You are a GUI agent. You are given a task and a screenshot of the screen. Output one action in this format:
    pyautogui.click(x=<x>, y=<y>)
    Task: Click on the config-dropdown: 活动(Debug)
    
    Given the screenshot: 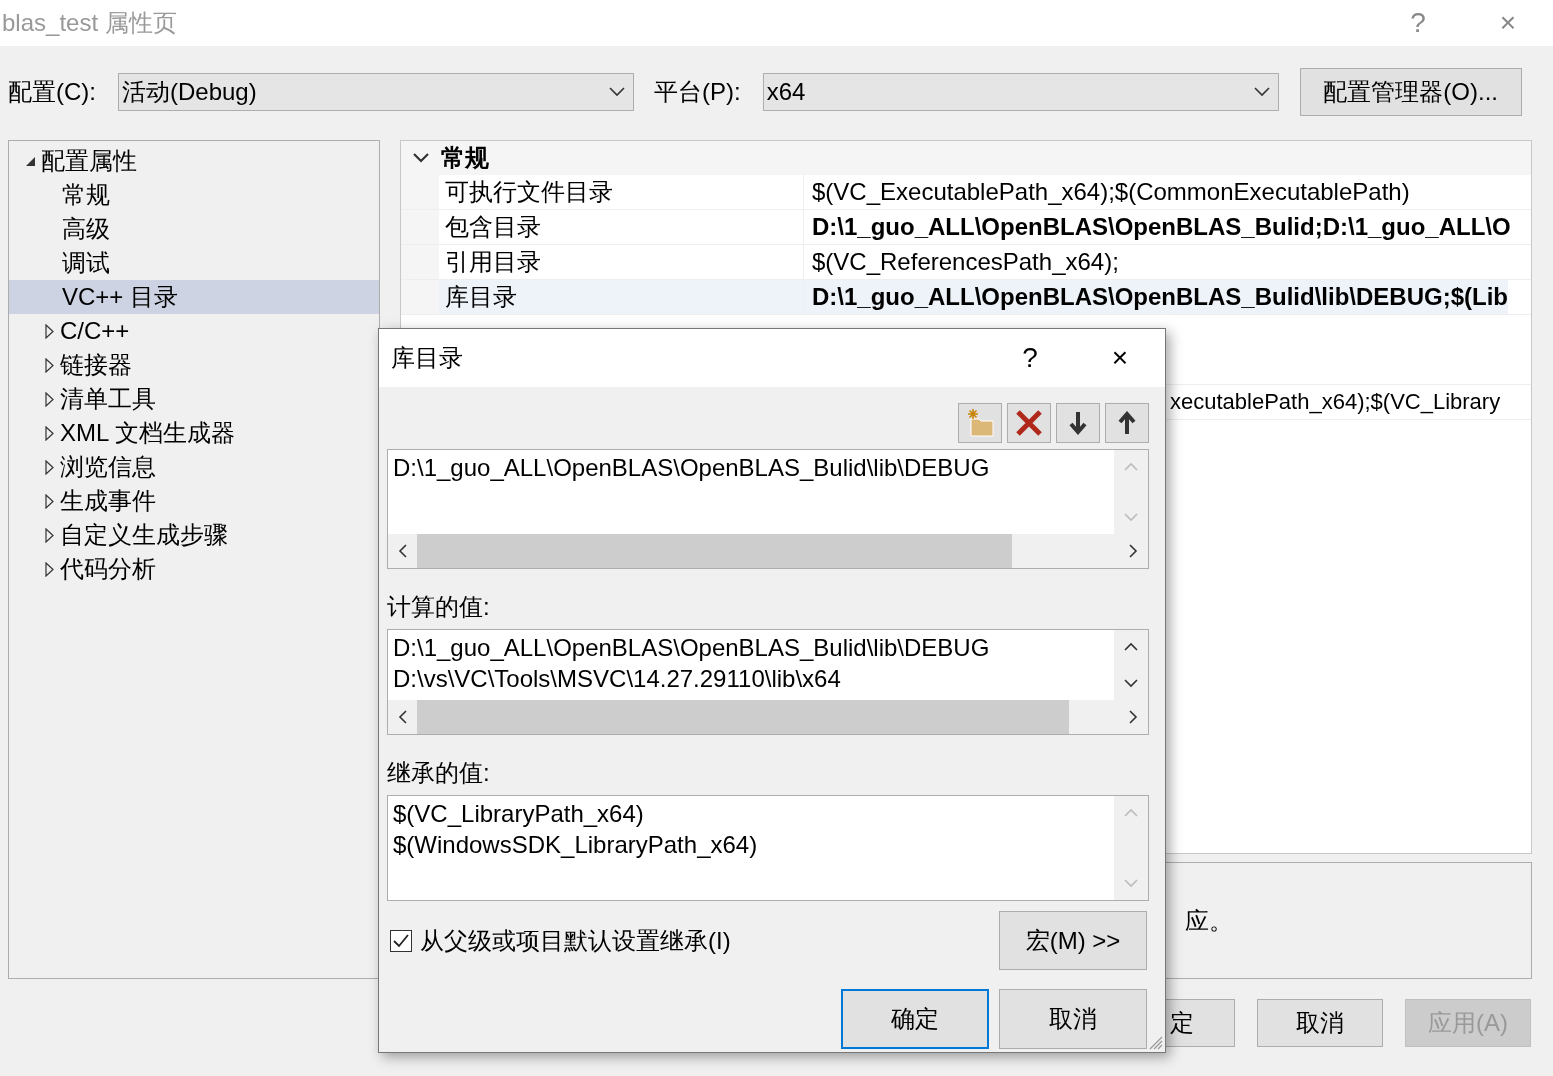 What is the action you would take?
    pyautogui.click(x=376, y=92)
    